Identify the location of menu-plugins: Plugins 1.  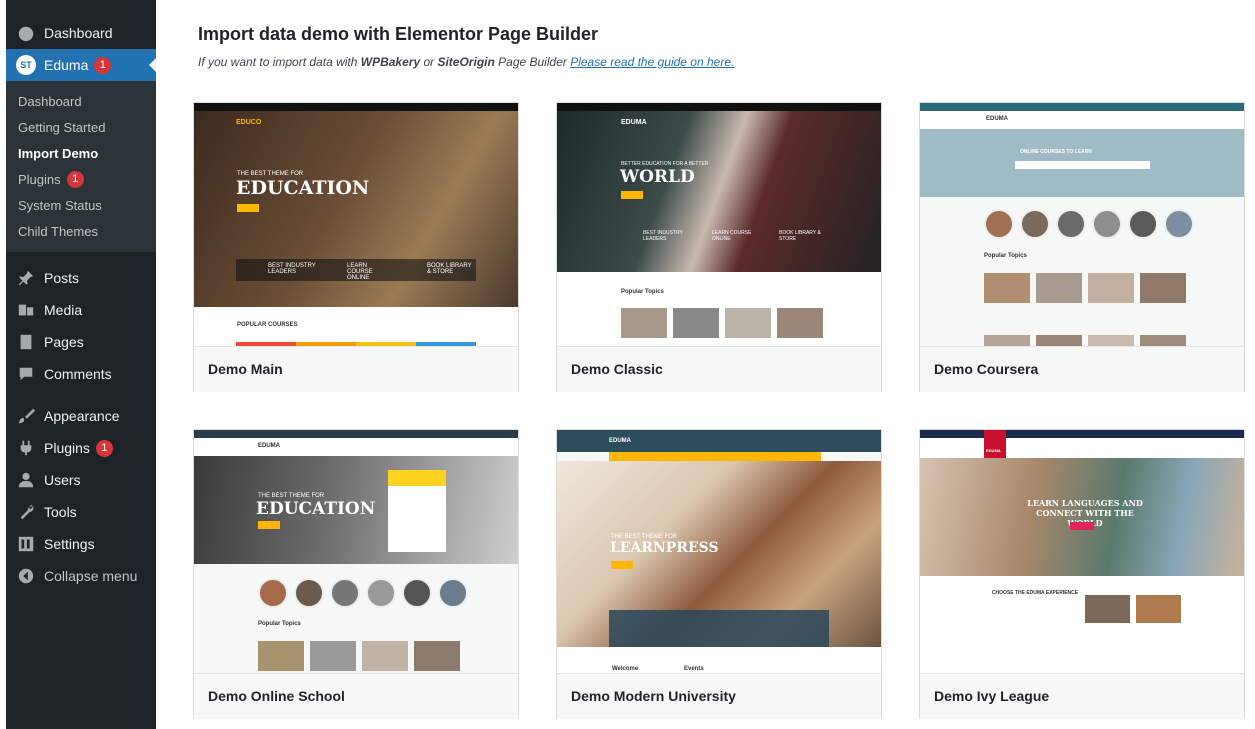
(81, 448).